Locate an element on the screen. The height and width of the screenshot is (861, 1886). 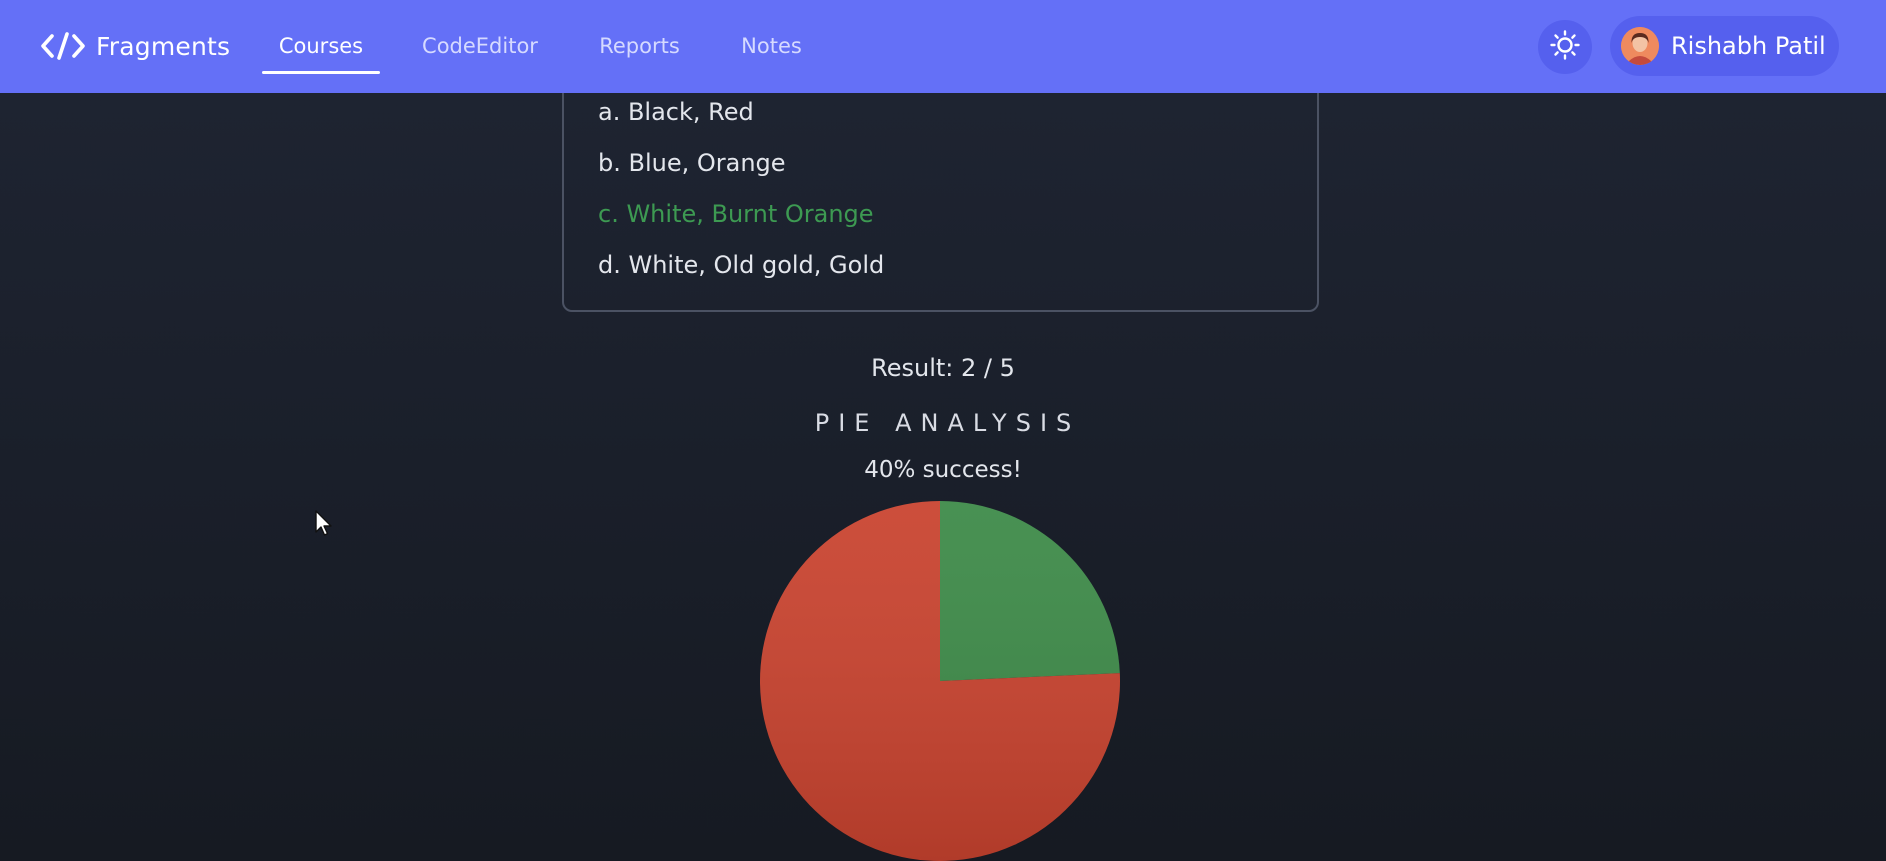
mouse-cursor-icon is located at coordinates (324, 524).